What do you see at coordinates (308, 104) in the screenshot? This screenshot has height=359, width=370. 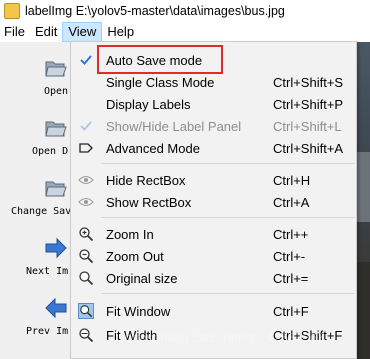 I see `menu-item-shortcut: Ctrl+Shift+P` at bounding box center [308, 104].